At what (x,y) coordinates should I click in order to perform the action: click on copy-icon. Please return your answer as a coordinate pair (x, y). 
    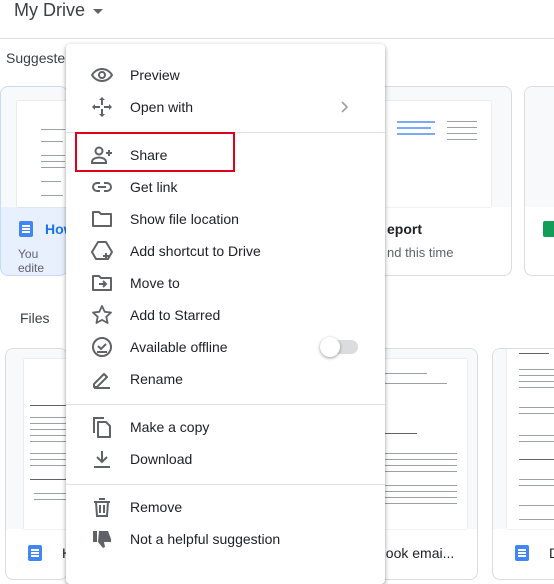
    Looking at the image, I should click on (102, 427).